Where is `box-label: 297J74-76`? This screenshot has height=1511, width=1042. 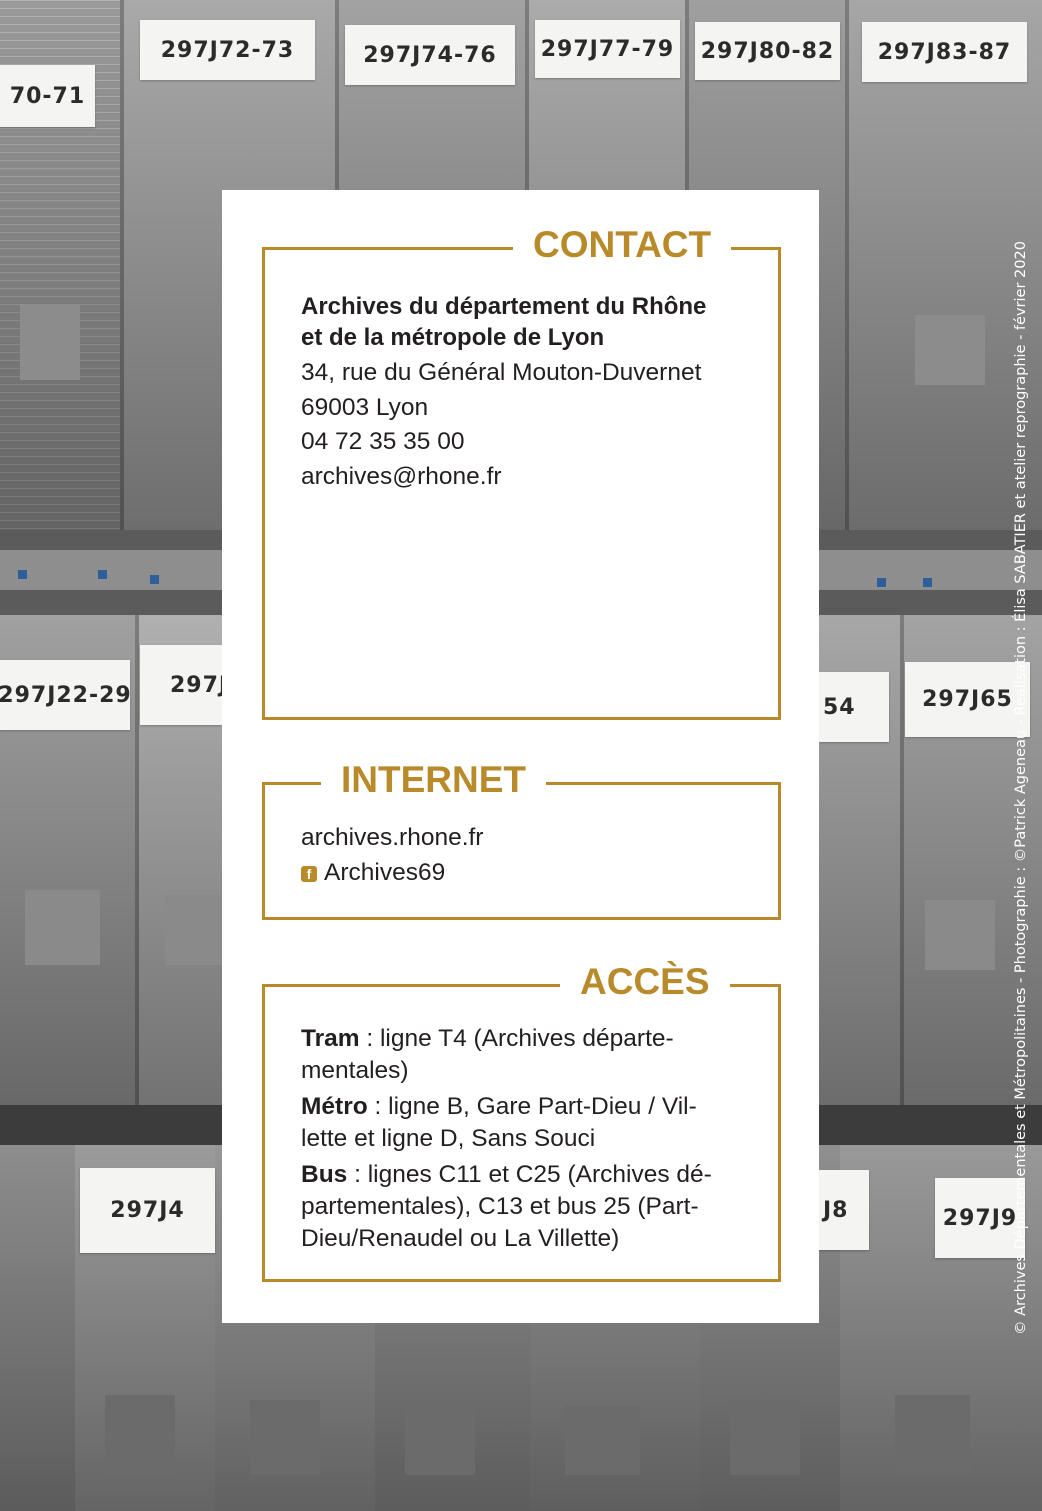
box-label: 297J74-76 is located at coordinates (430, 55).